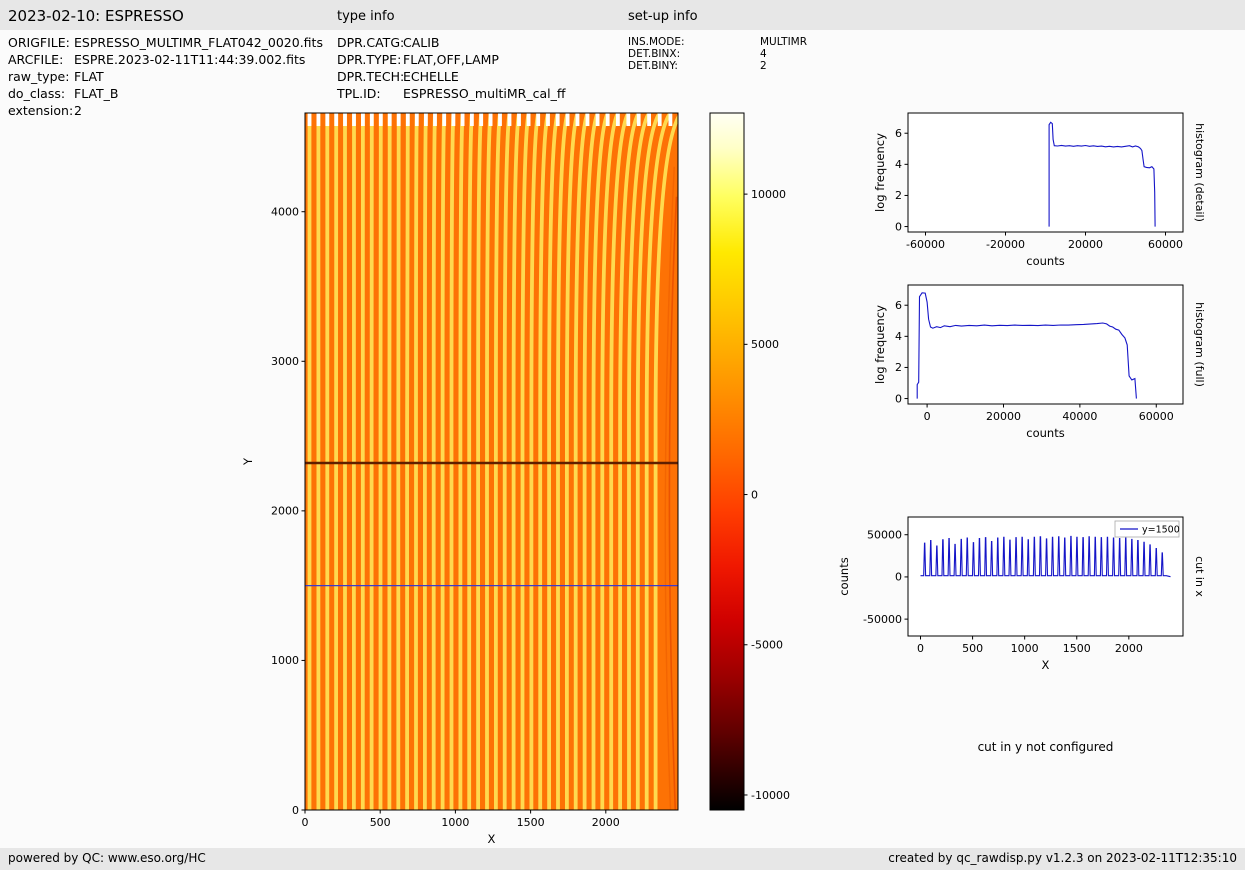  I want to click on svg-text: 40000, so click(1079, 416).